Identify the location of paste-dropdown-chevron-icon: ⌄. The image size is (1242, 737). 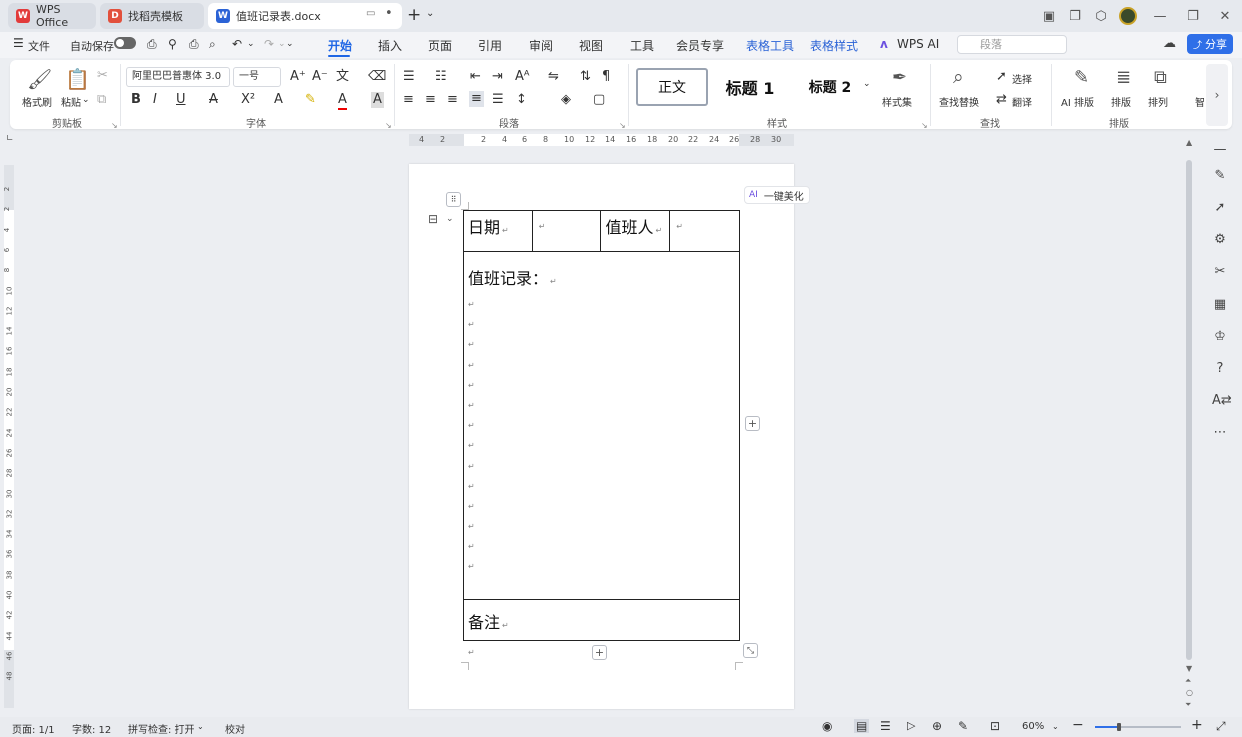
(86, 100).